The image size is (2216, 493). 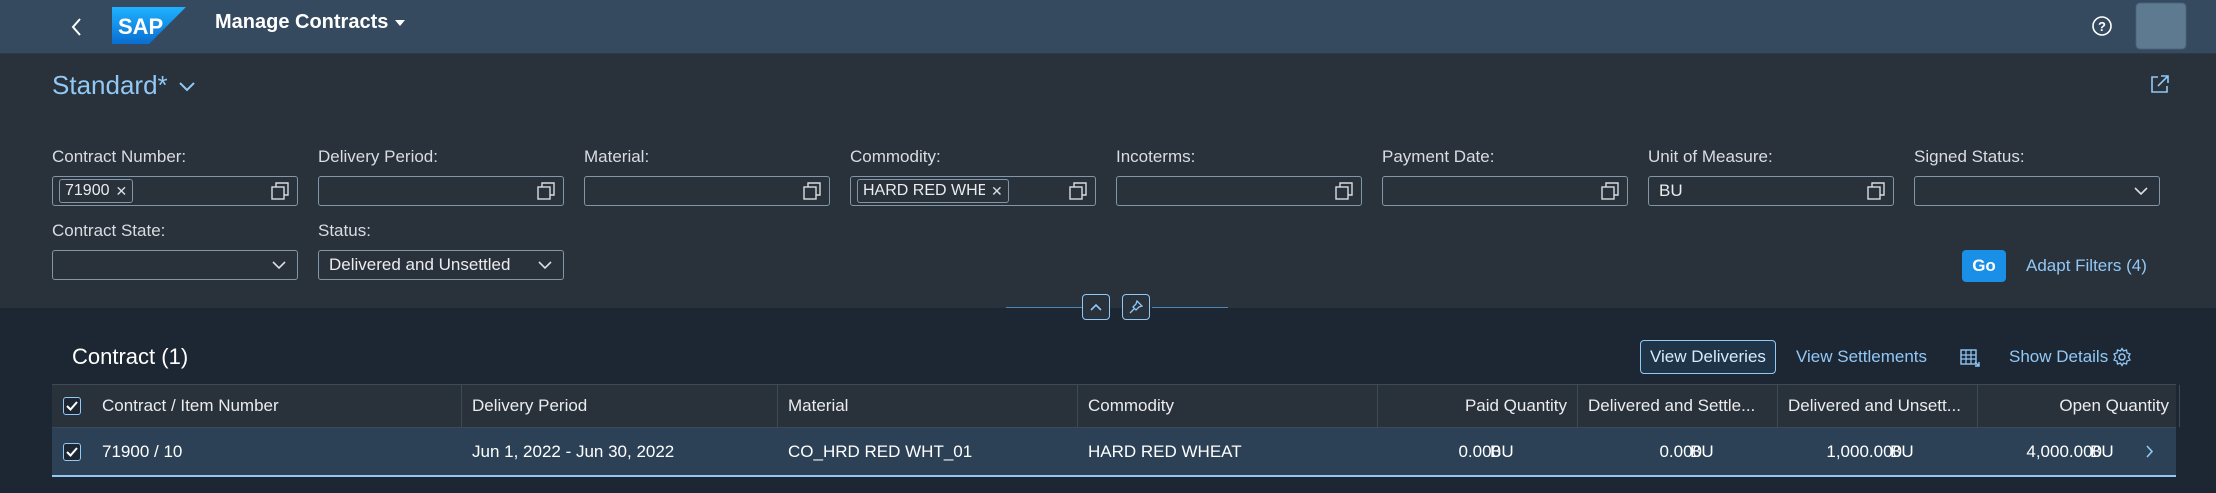 What do you see at coordinates (1505, 191) in the screenshot?
I see `payment-date-input` at bounding box center [1505, 191].